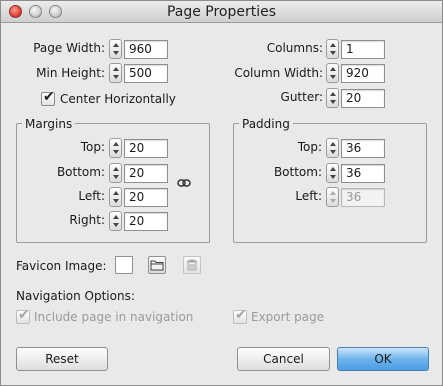  I want to click on center-horizontally-checkbox: ✔, so click(48, 97).